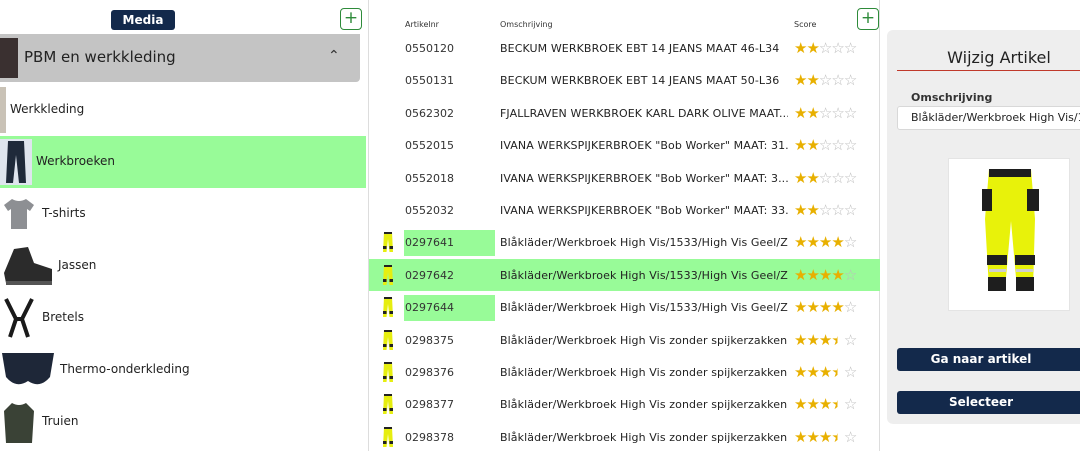  I want to click on add-article-button: +, so click(868, 19).